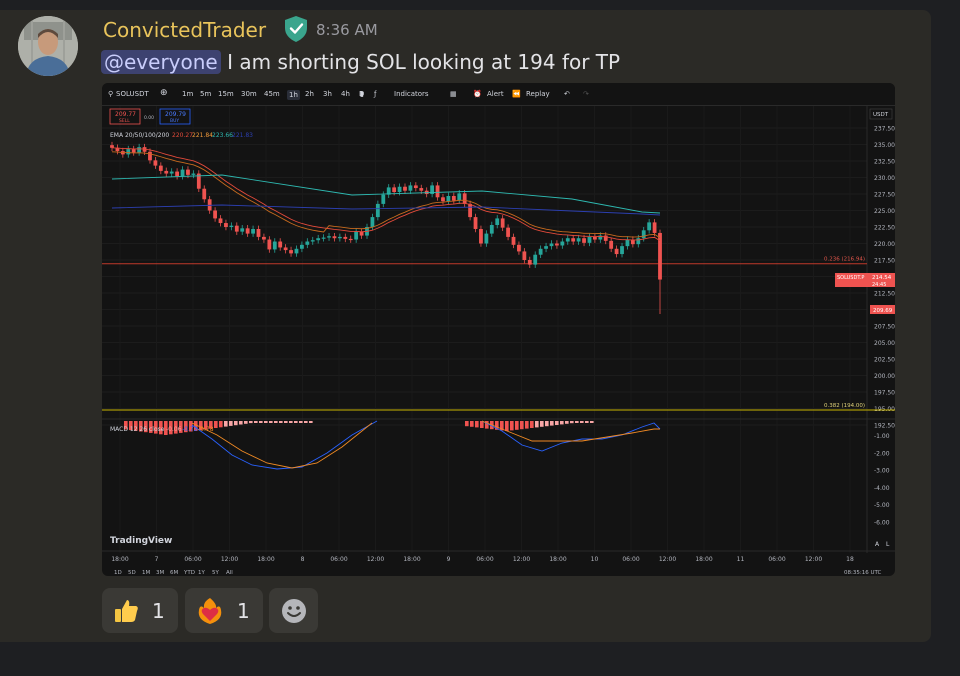  I want to click on x-tick-label: 9, so click(449, 559).